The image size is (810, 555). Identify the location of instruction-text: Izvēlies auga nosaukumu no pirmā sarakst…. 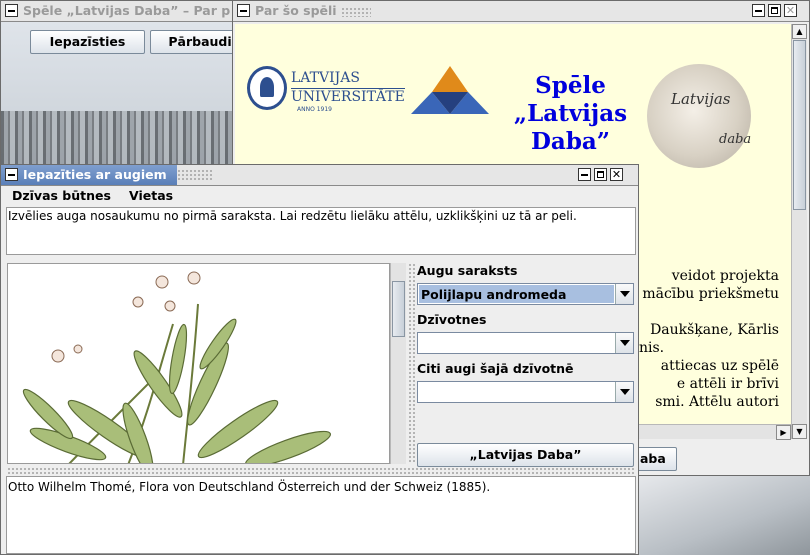
(292, 216).